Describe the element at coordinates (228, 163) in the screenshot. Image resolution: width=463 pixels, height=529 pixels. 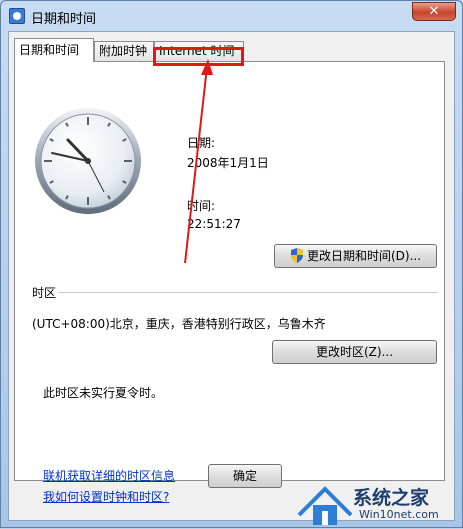
I see `date-value: 2008年1月1日` at that location.